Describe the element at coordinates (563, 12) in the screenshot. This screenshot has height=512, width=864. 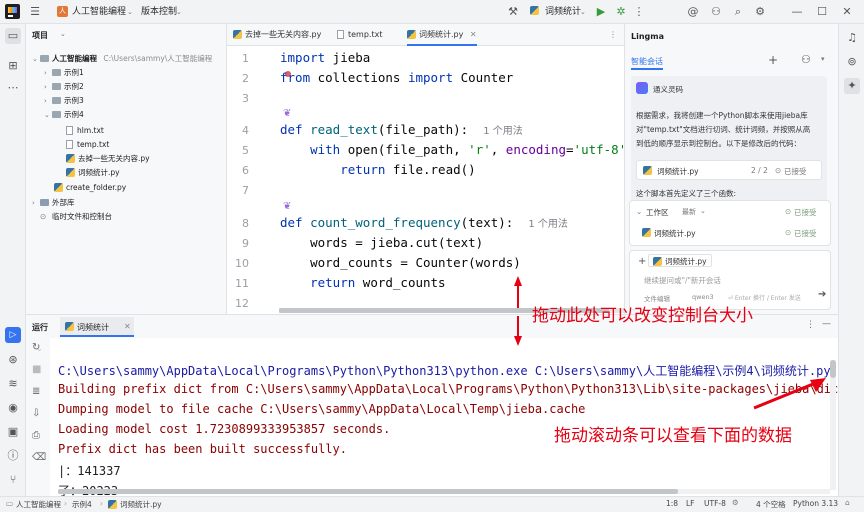
I see `run-config-selector: 词频统计` at that location.